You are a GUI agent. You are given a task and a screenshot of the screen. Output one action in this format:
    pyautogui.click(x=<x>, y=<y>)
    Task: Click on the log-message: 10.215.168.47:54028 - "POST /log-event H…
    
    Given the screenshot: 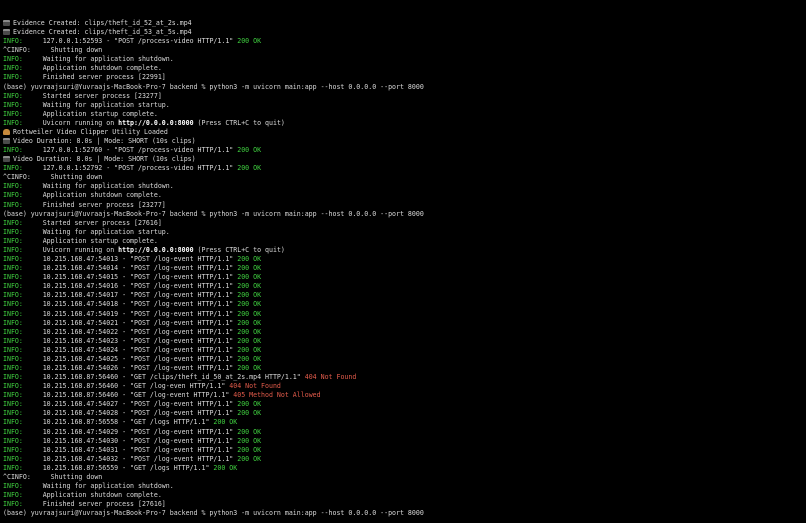 What is the action you would take?
    pyautogui.click(x=130, y=413)
    